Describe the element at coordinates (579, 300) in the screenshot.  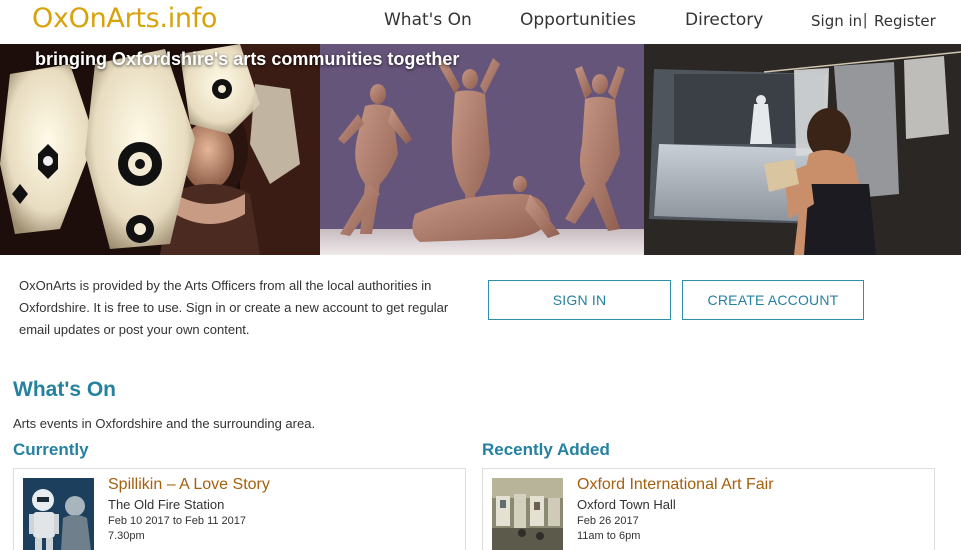
I see `sign-in-button: SIGN IN` at that location.